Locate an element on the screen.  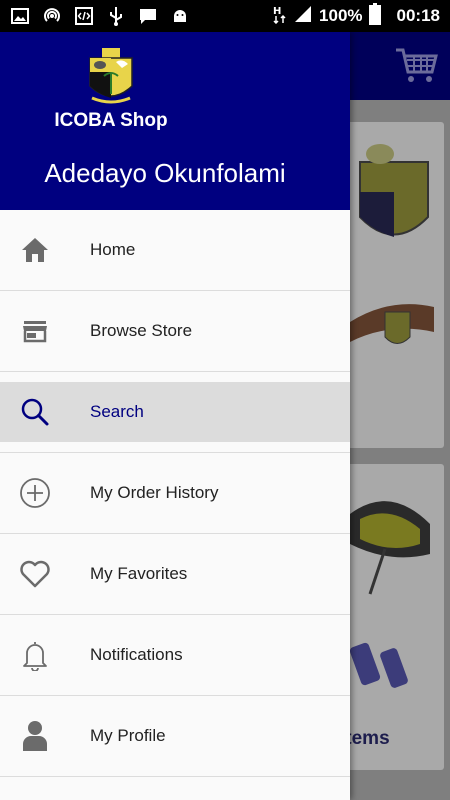
hotspot-notification-icon is located at coordinates (52, 16).